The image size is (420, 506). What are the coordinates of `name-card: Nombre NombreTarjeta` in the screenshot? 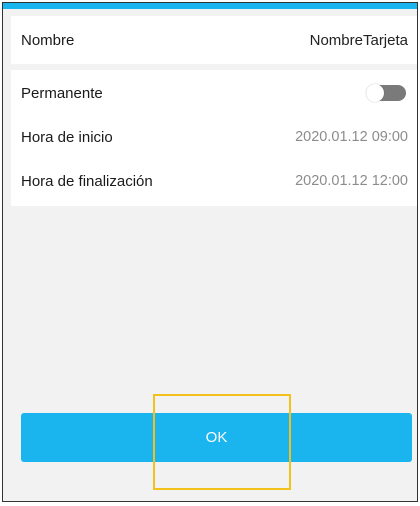 It's located at (214, 40).